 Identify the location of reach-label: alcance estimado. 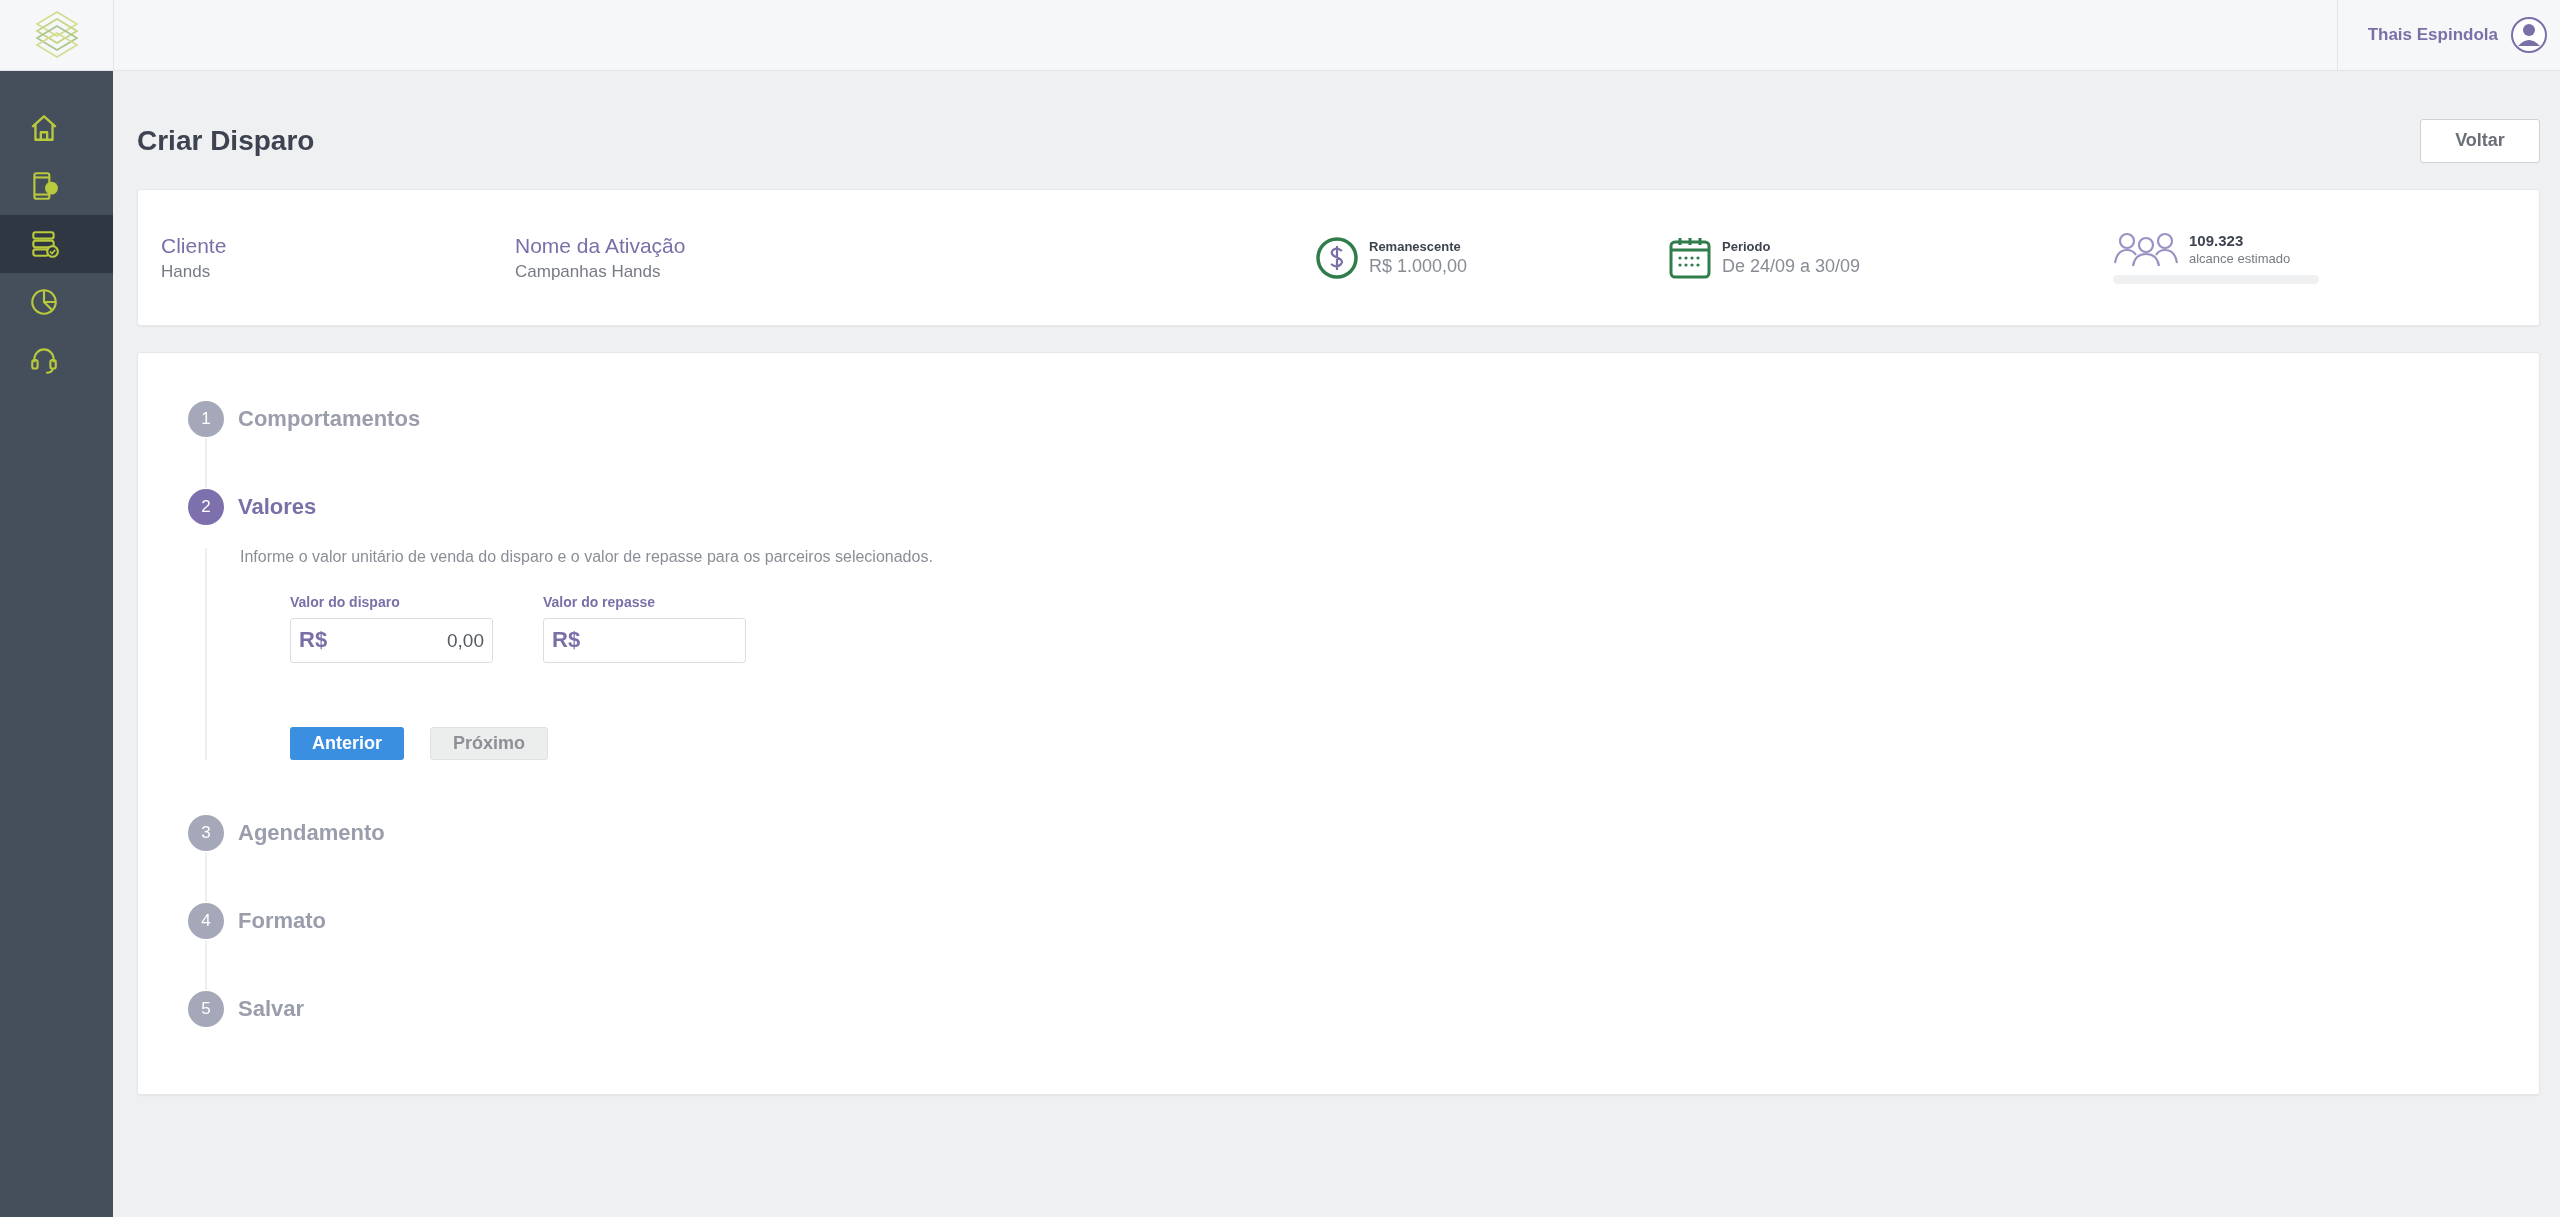
(2240, 258).